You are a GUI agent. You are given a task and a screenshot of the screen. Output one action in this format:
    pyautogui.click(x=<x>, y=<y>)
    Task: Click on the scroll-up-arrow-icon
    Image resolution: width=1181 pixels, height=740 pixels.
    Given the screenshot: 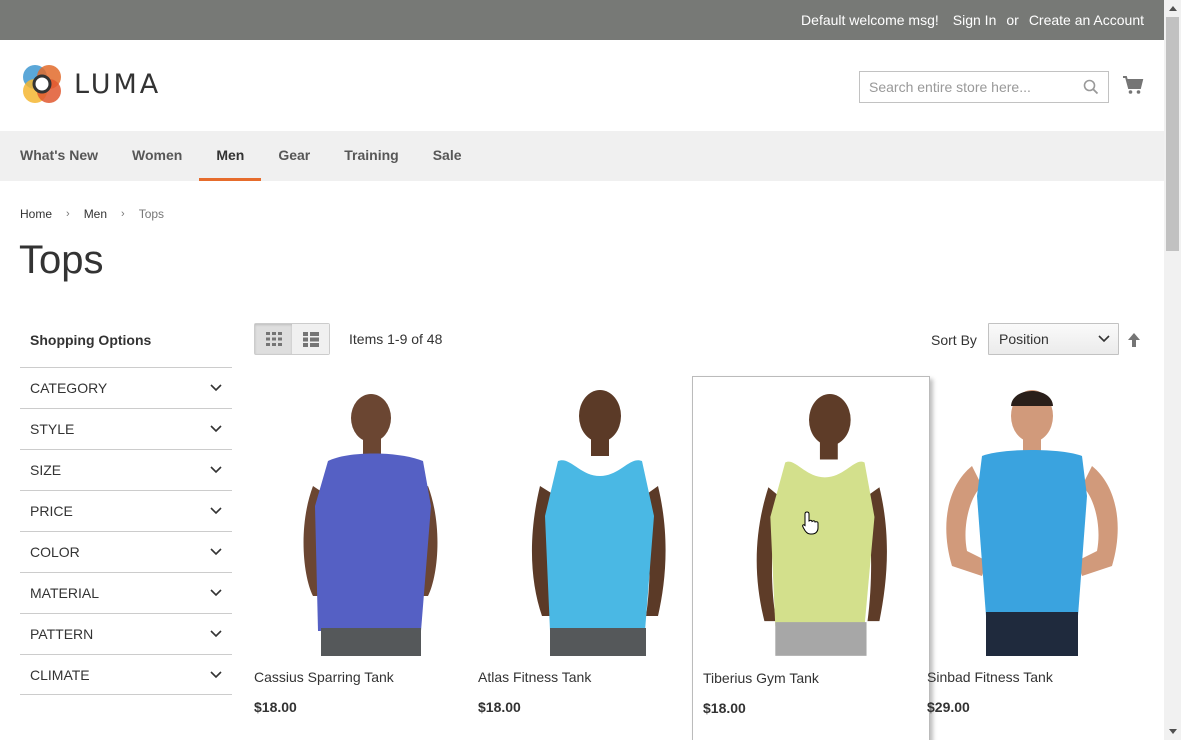 What is the action you would take?
    pyautogui.click(x=1172, y=8)
    